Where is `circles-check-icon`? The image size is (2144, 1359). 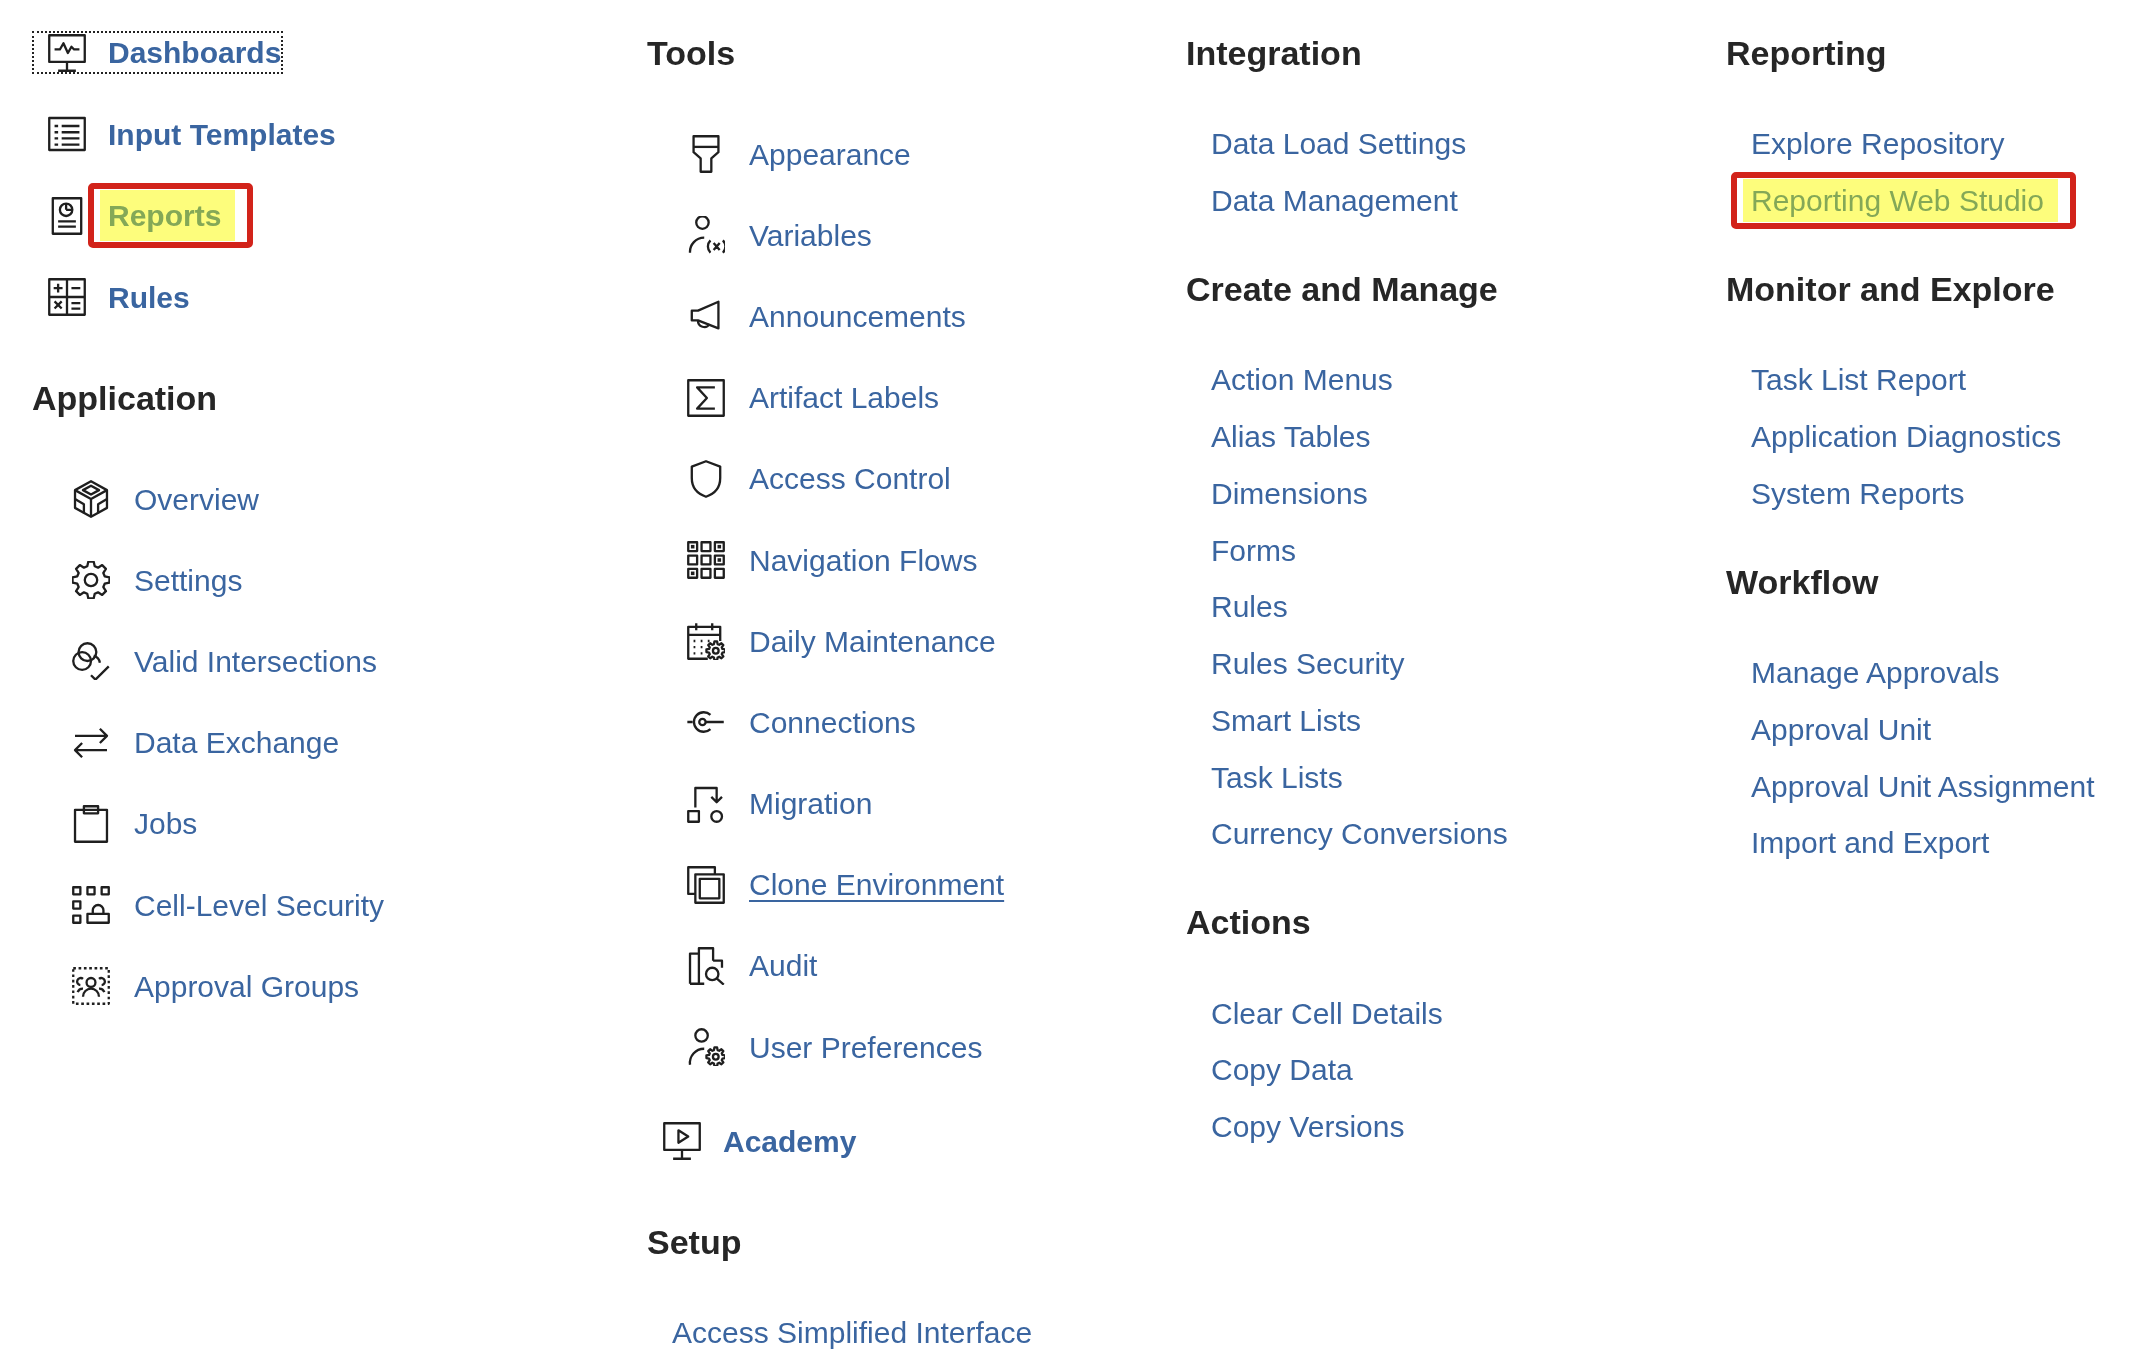
circles-check-icon is located at coordinates (91, 661).